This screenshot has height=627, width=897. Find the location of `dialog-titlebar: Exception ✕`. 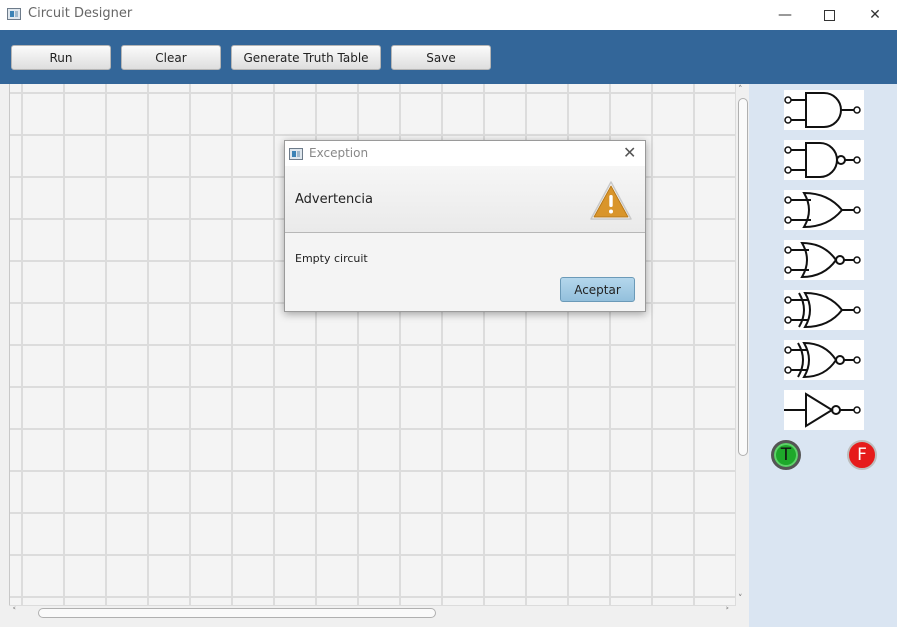

dialog-titlebar: Exception ✕ is located at coordinates (465, 153).